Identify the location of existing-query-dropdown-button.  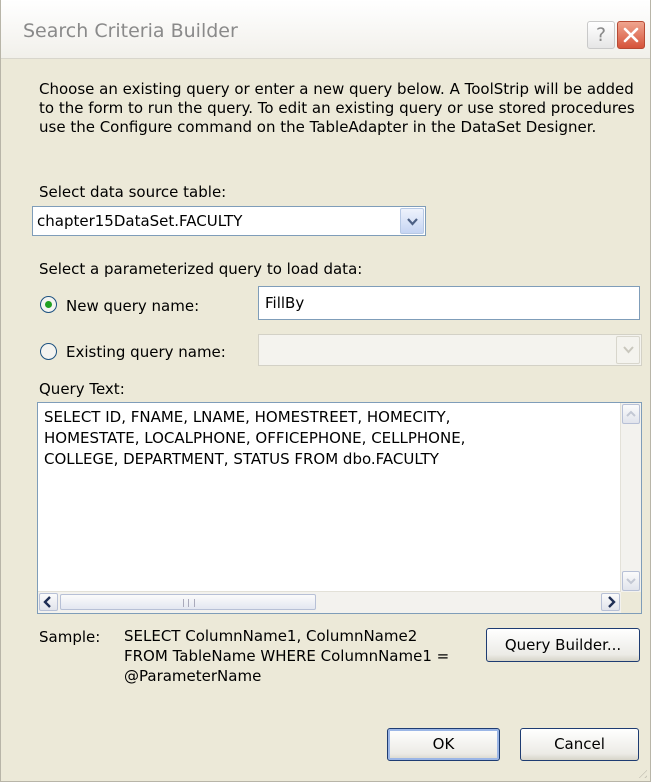
(628, 350).